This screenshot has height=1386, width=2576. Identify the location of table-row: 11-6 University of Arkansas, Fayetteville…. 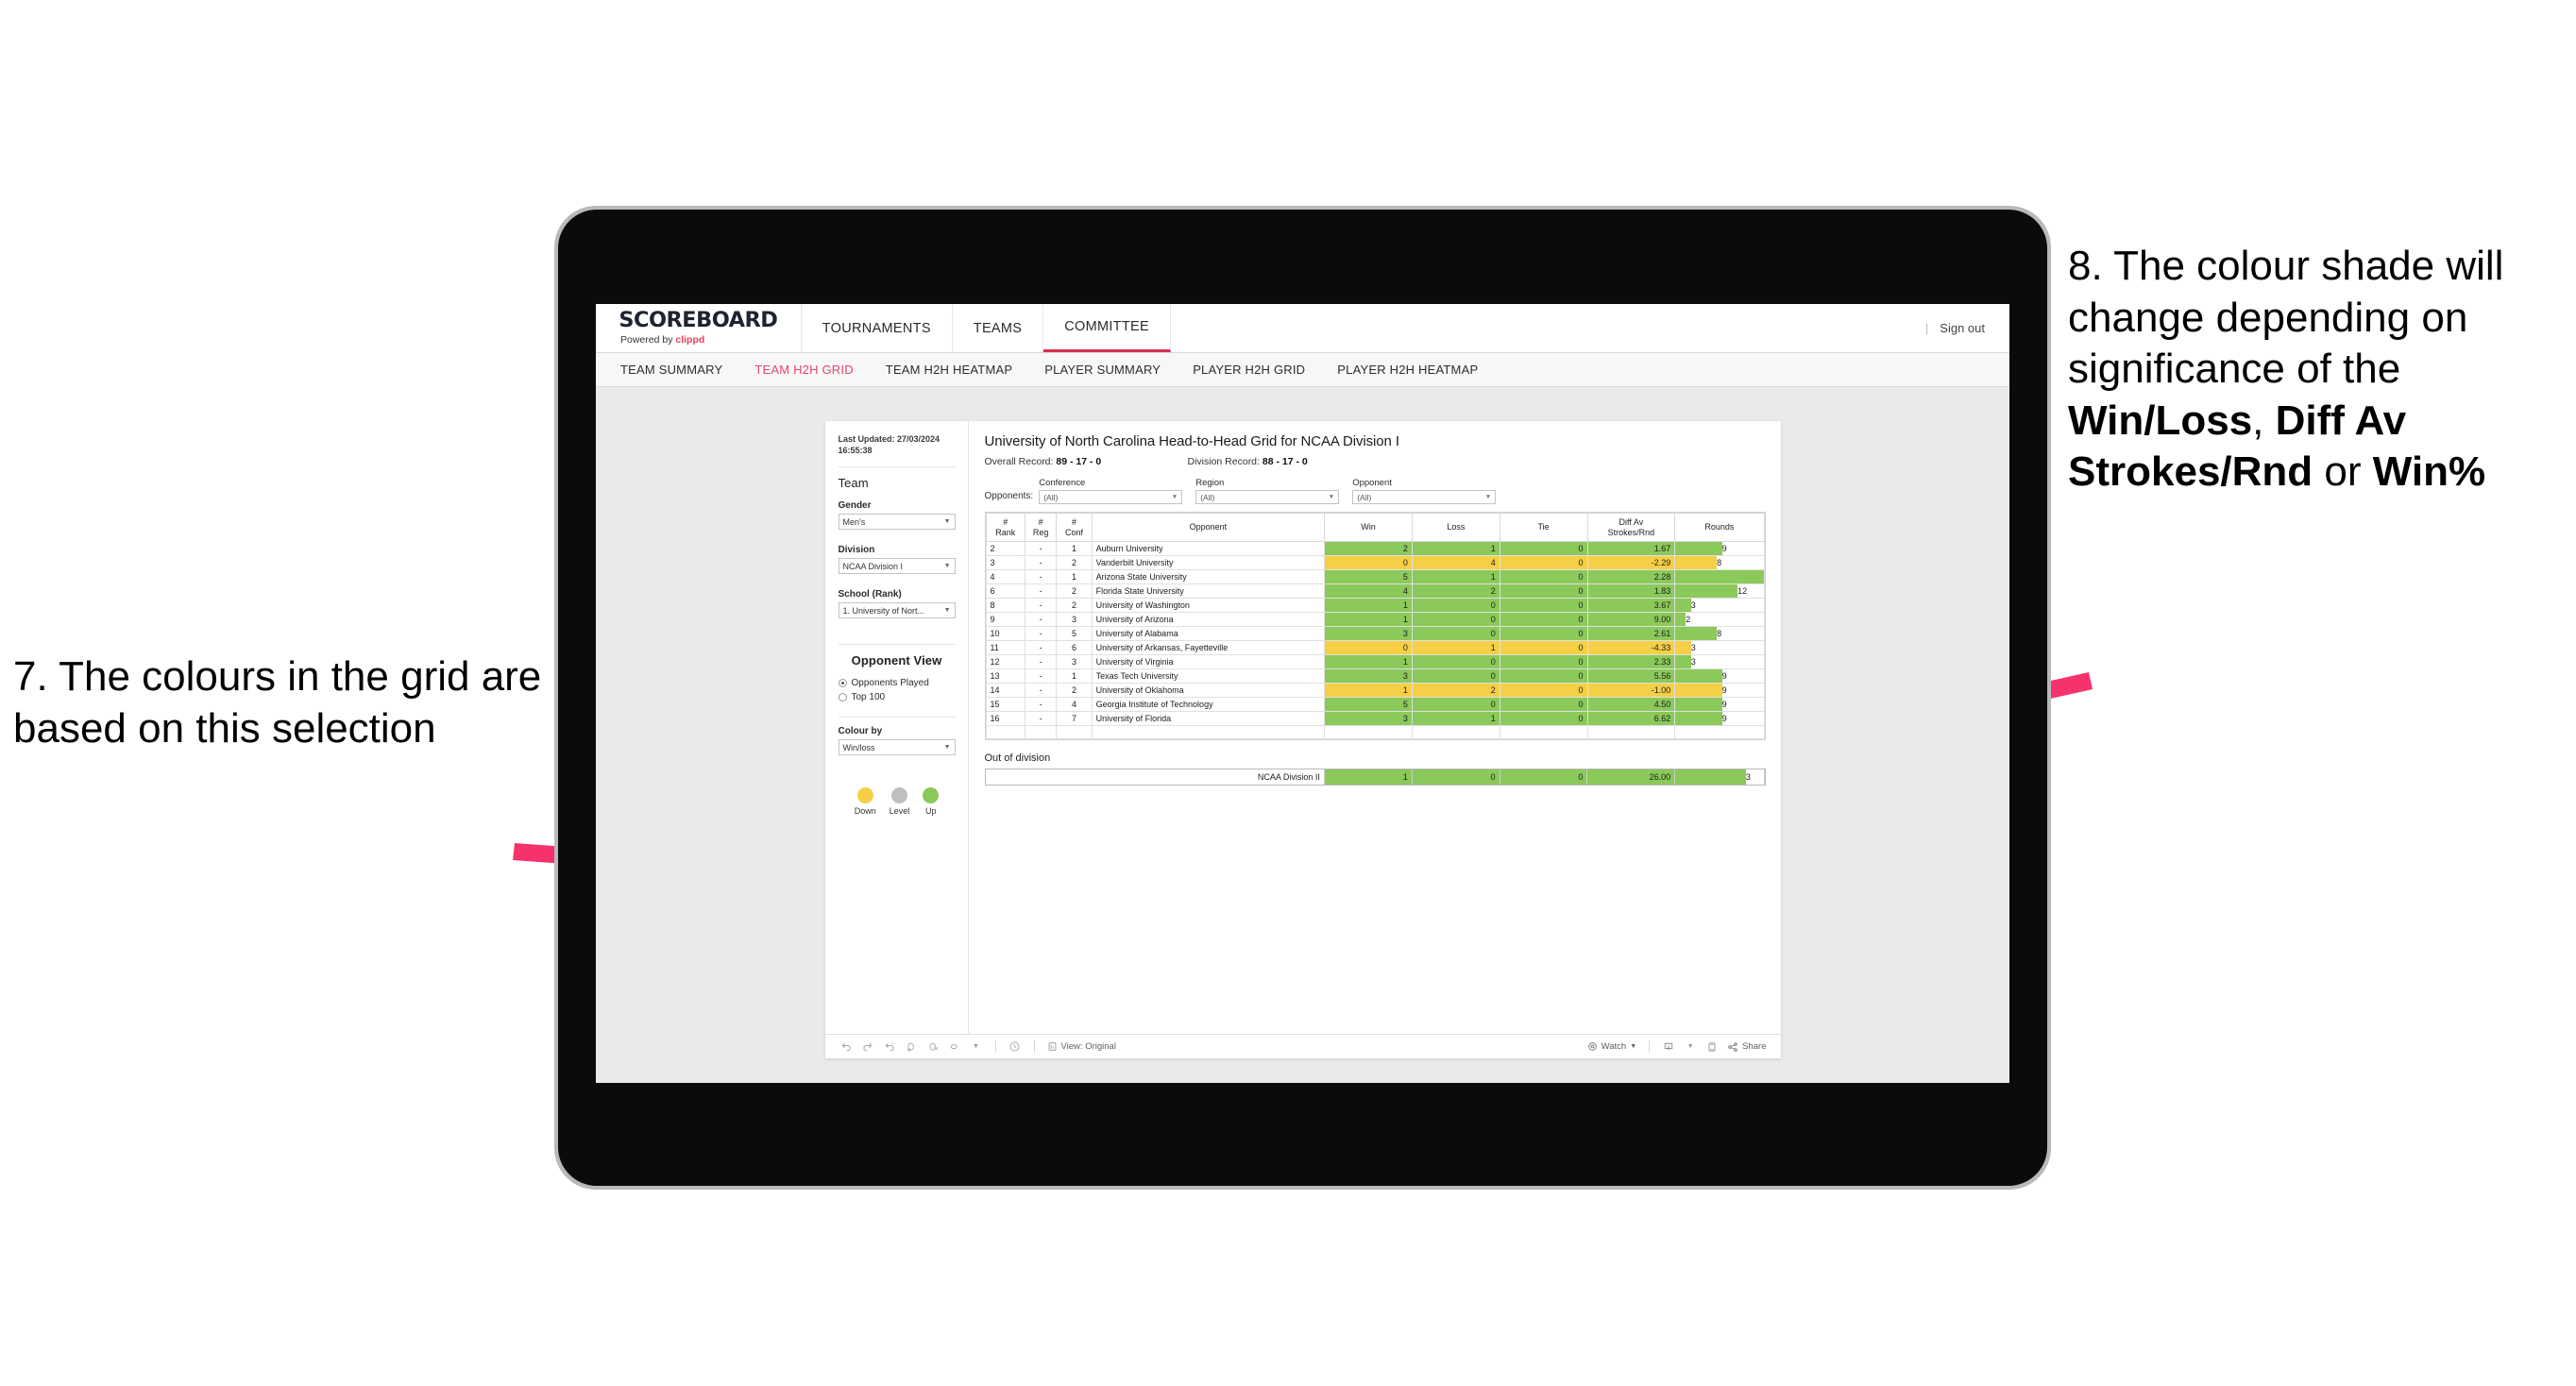
(1375, 647).